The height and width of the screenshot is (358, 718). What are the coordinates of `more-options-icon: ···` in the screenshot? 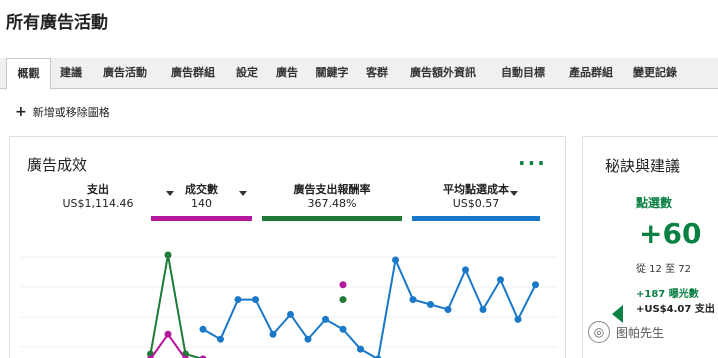 It's located at (532, 163).